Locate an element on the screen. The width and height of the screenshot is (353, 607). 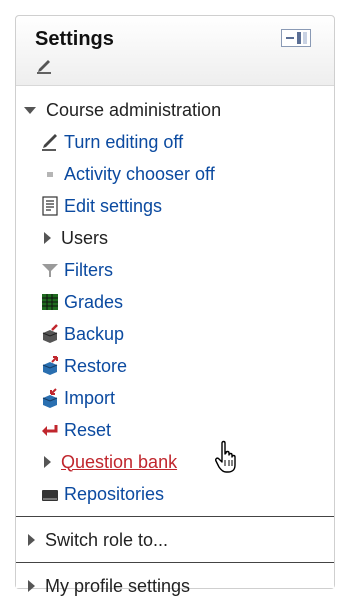
filter-funnel-icon is located at coordinates (50, 270).